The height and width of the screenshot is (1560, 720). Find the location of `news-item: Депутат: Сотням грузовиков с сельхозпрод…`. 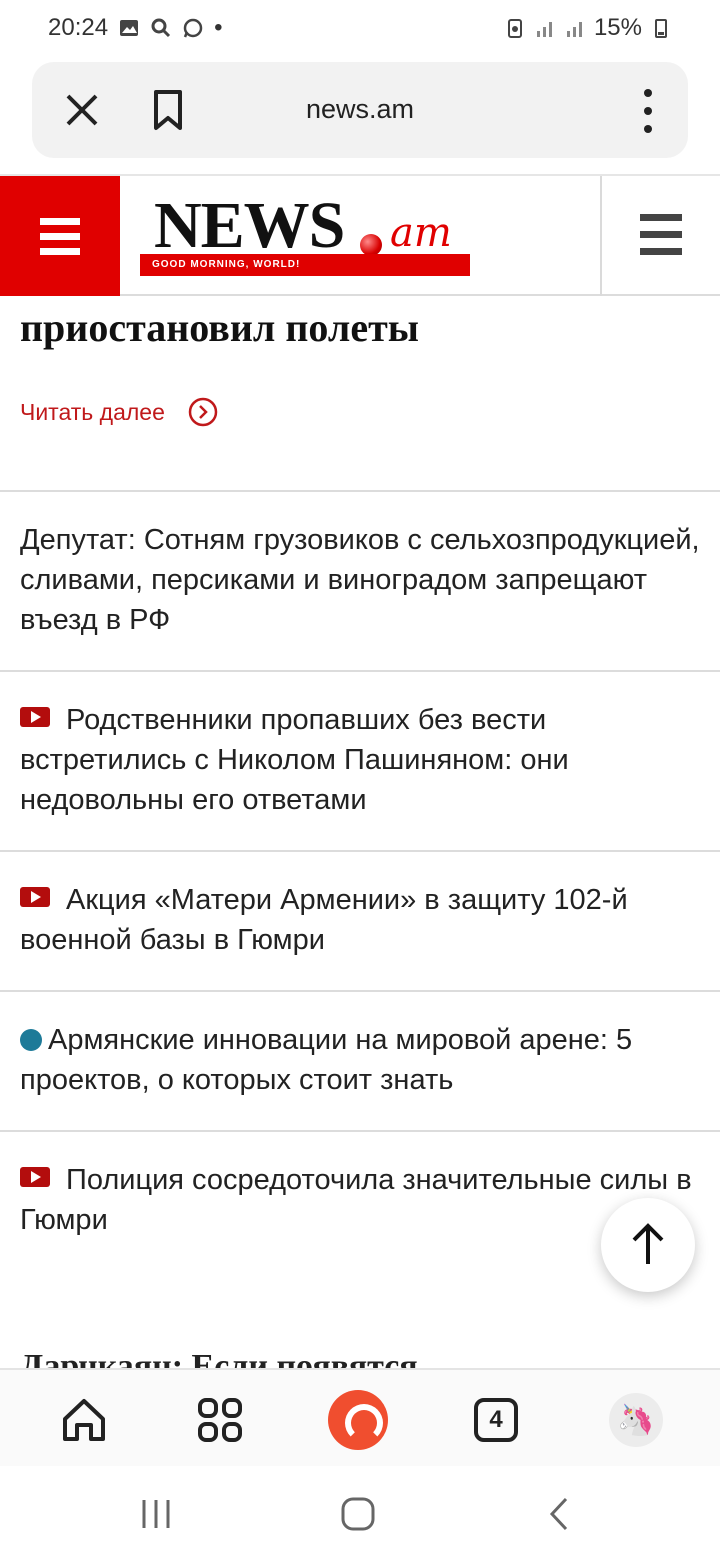

news-item: Депутат: Сотням грузовиков с сельхозпрод… is located at coordinates (360, 580).